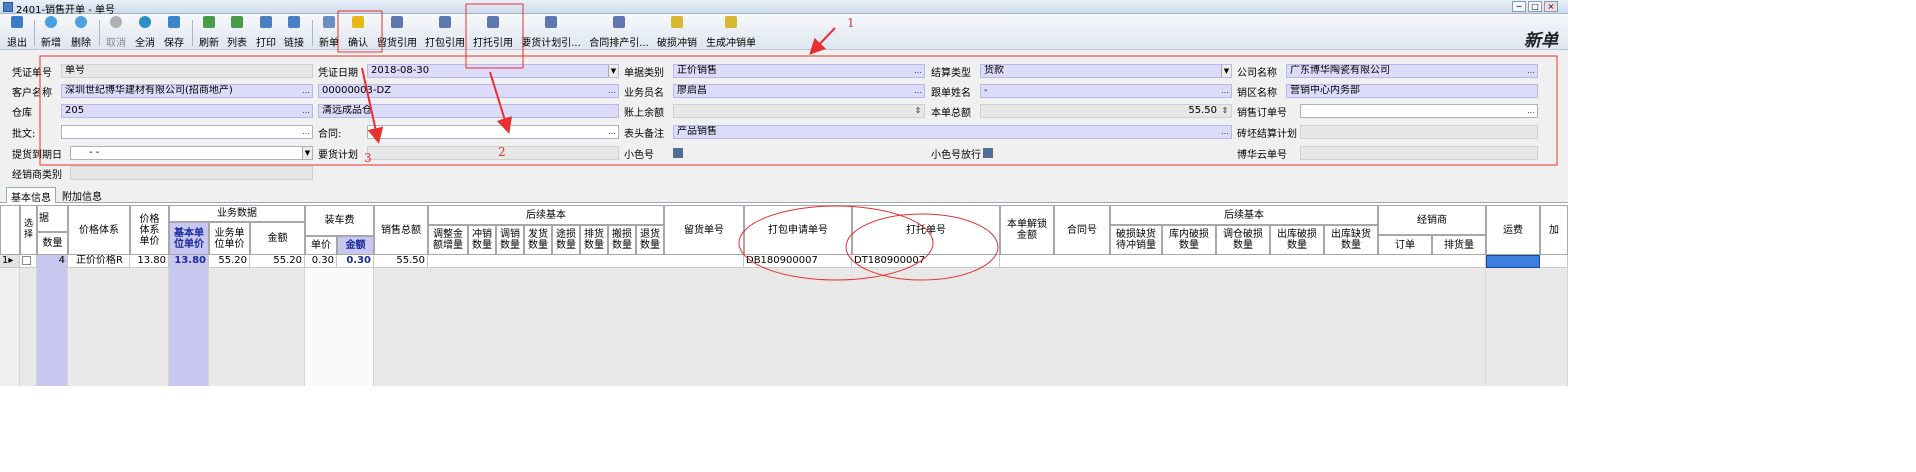  Describe the element at coordinates (1551, 6) in the screenshot. I see `close-button: ×` at that location.